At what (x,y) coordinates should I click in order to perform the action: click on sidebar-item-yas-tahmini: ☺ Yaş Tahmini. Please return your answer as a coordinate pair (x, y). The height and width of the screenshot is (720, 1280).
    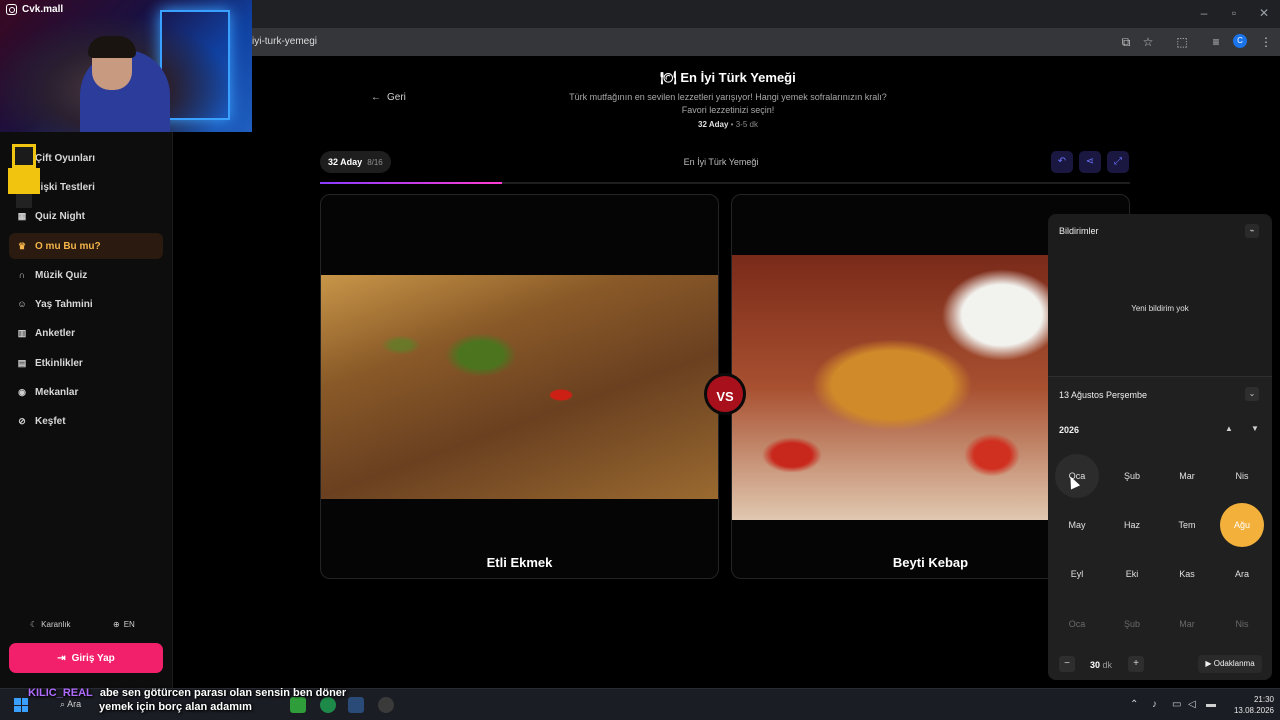
    Looking at the image, I should click on (86, 304).